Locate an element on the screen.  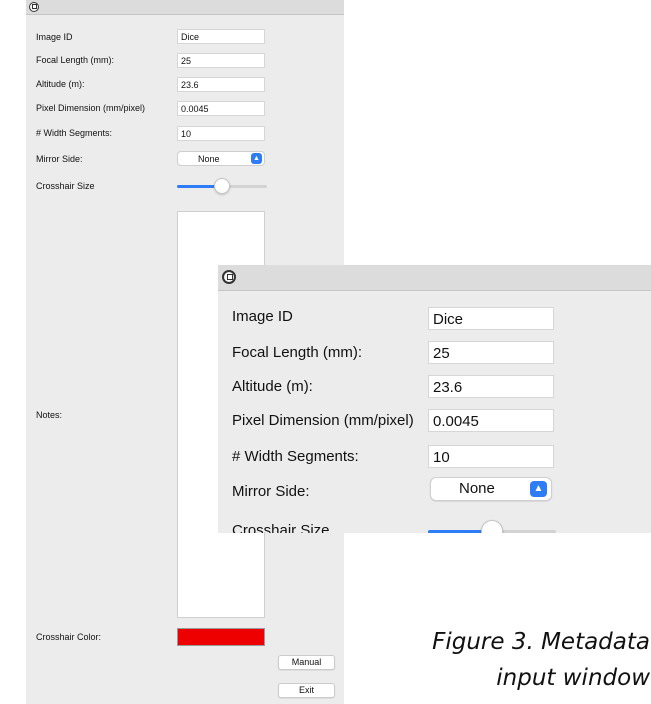
exit-button: Exit is located at coordinates (306, 690).